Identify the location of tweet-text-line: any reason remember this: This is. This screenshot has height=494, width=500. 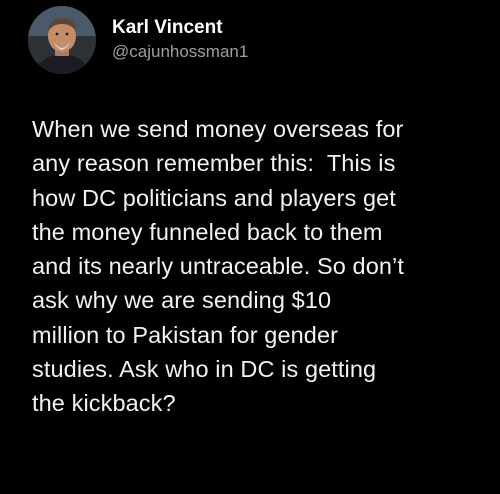
(214, 163).